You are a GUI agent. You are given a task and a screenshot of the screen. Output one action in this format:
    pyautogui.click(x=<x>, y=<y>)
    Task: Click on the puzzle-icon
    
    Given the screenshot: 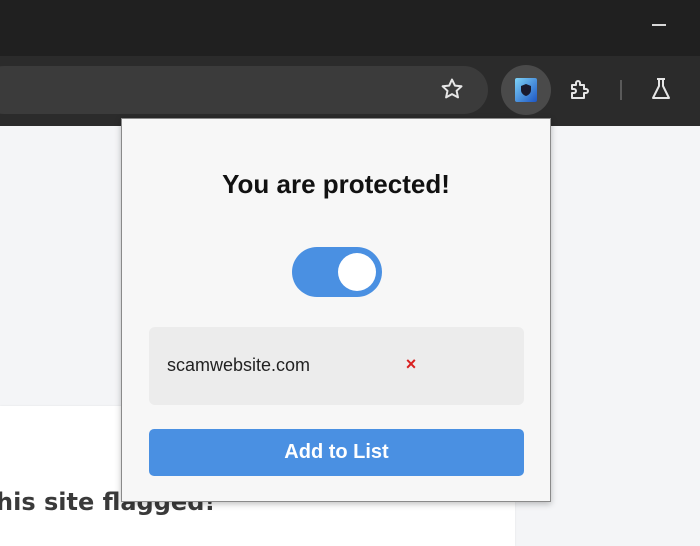 What is the action you would take?
    pyautogui.click(x=580, y=90)
    